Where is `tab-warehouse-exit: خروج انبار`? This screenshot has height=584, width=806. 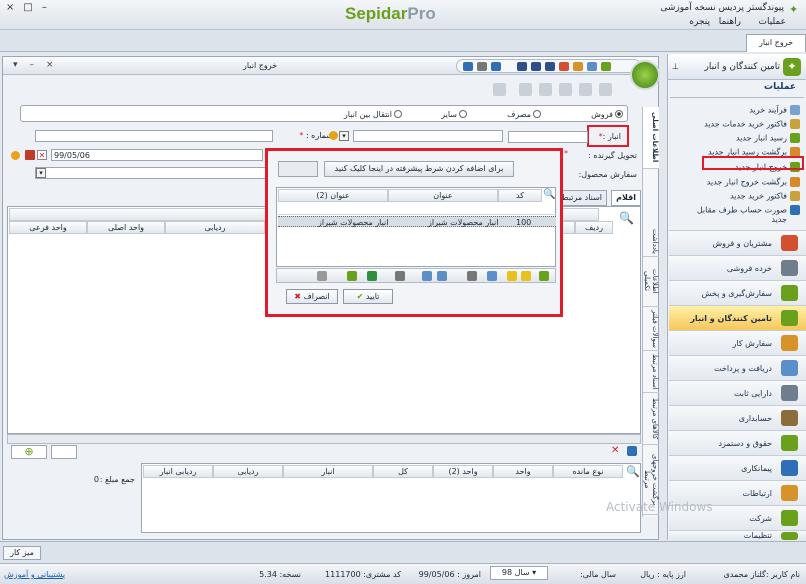
tab-warehouse-exit: خروج انبار is located at coordinates (776, 43).